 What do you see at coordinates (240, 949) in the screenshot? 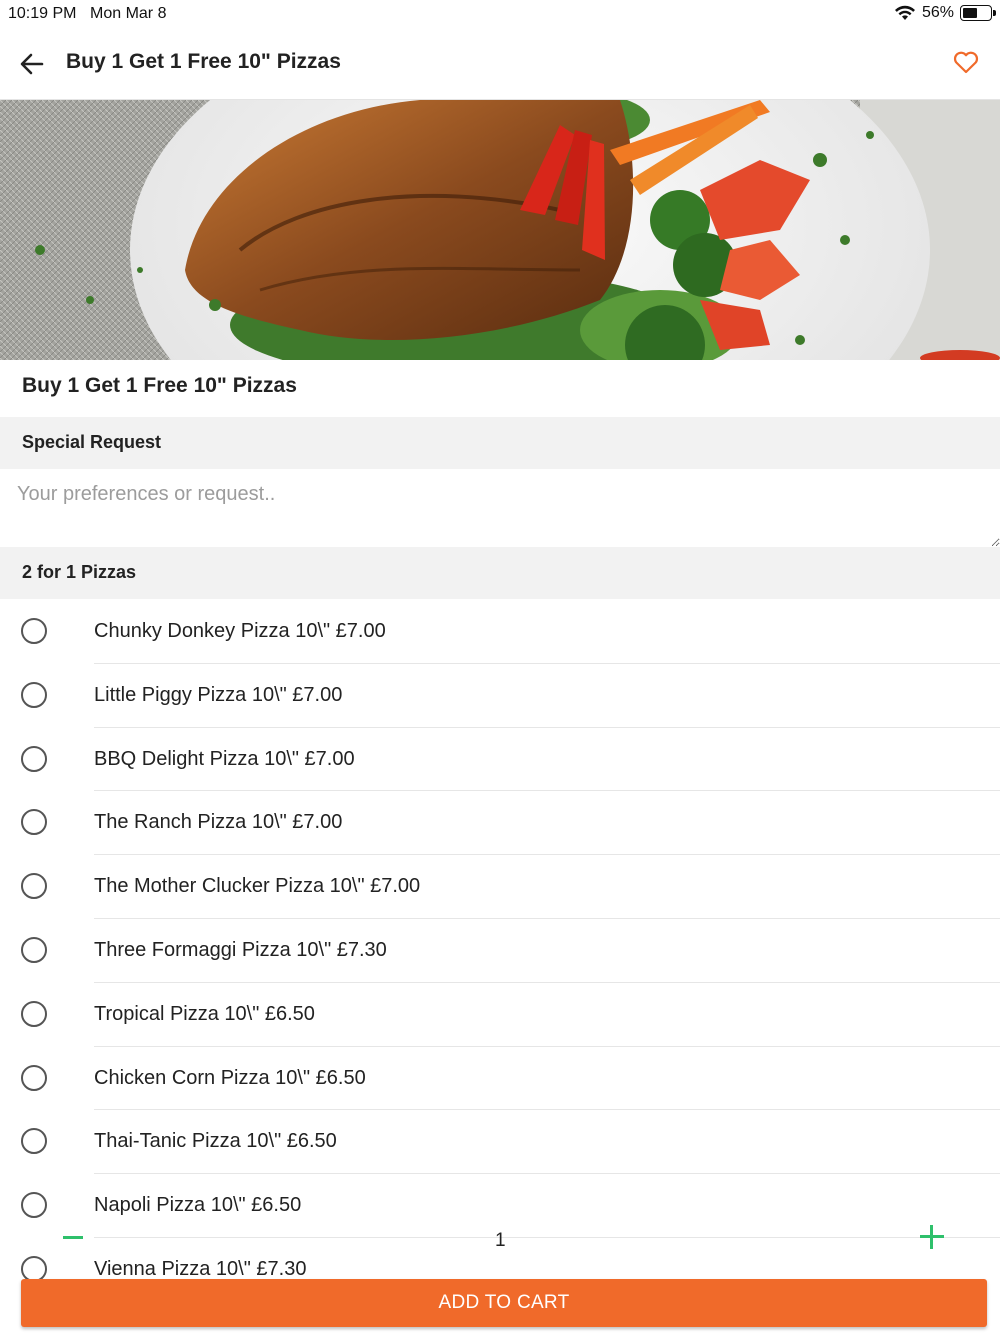
I see `option-label: Three Formaggi Pizza 10\" £7.30` at bounding box center [240, 949].